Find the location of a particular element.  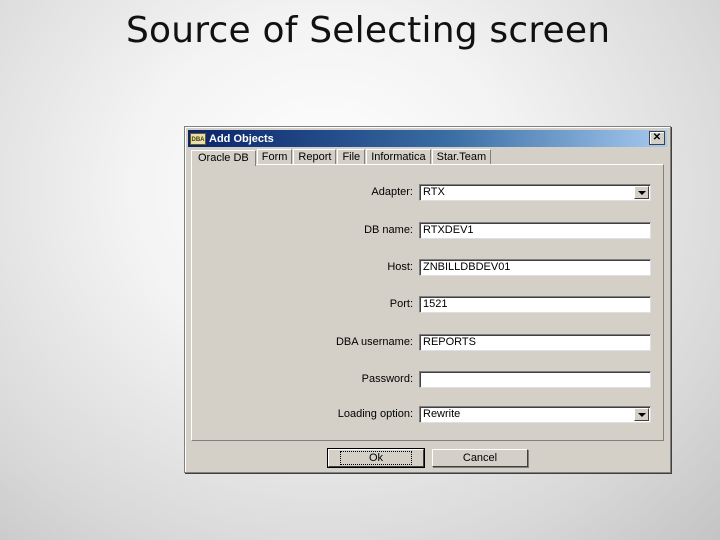

host-label: Host: is located at coordinates (400, 267).